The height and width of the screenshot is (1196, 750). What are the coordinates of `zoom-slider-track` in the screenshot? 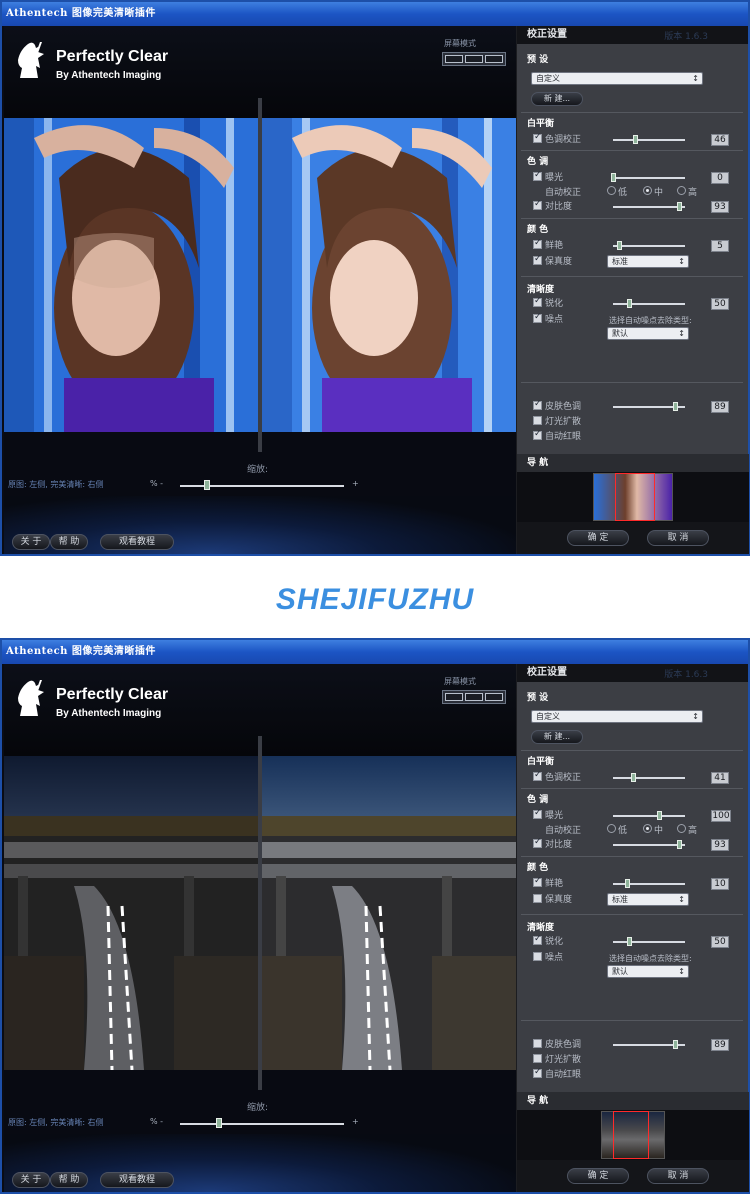 It's located at (262, 1124).